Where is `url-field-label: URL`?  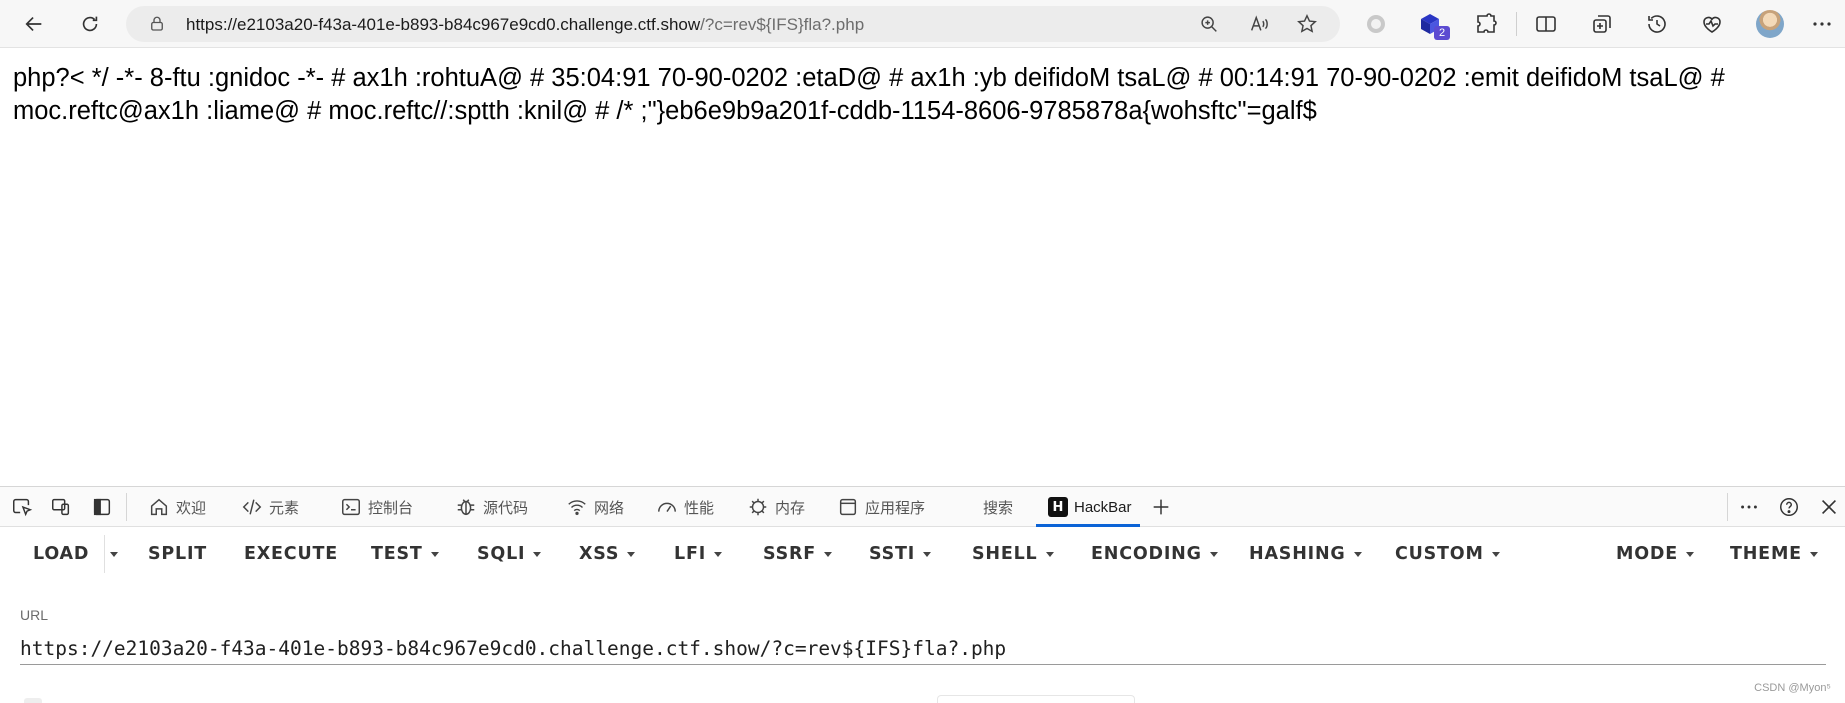
url-field-label: URL is located at coordinates (34, 615).